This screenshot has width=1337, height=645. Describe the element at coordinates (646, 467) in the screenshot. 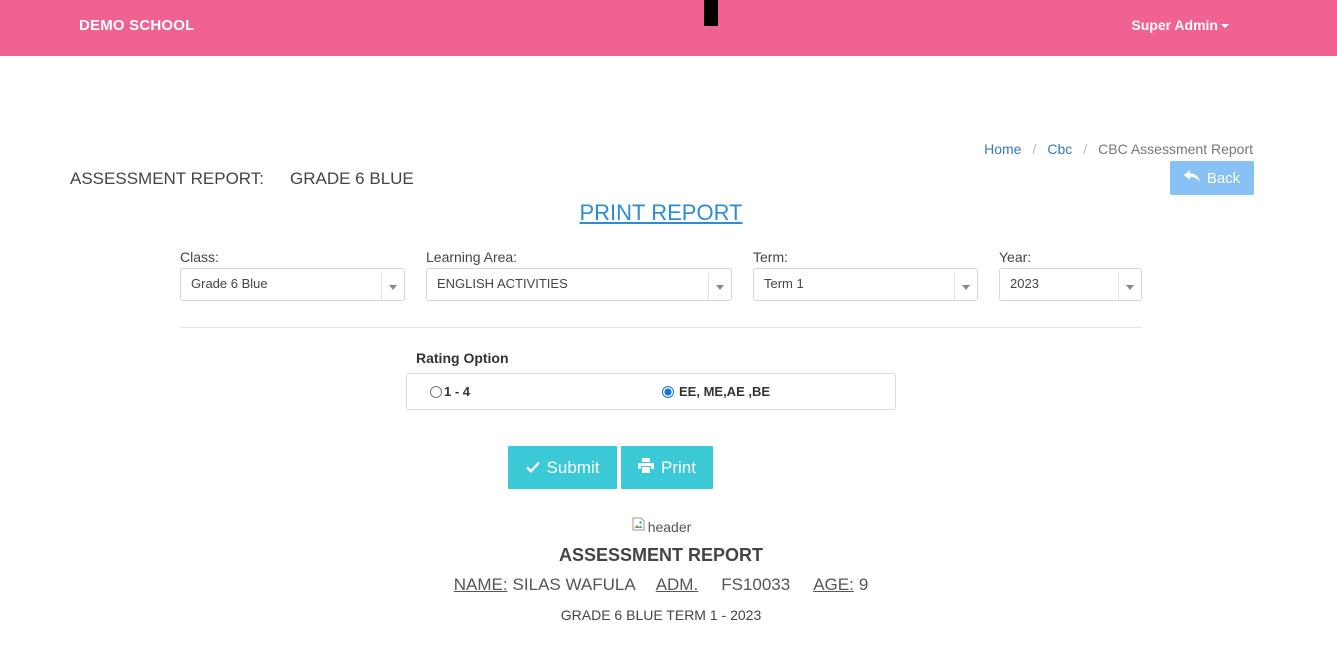

I see `print-icon` at that location.